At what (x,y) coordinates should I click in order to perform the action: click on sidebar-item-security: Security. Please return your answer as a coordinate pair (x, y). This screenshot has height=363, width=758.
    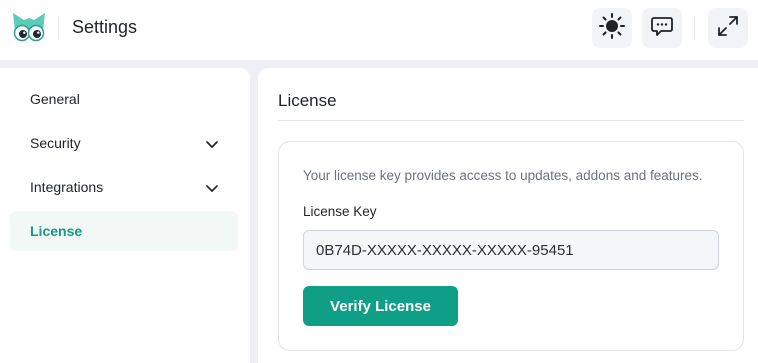
    Looking at the image, I should click on (124, 143).